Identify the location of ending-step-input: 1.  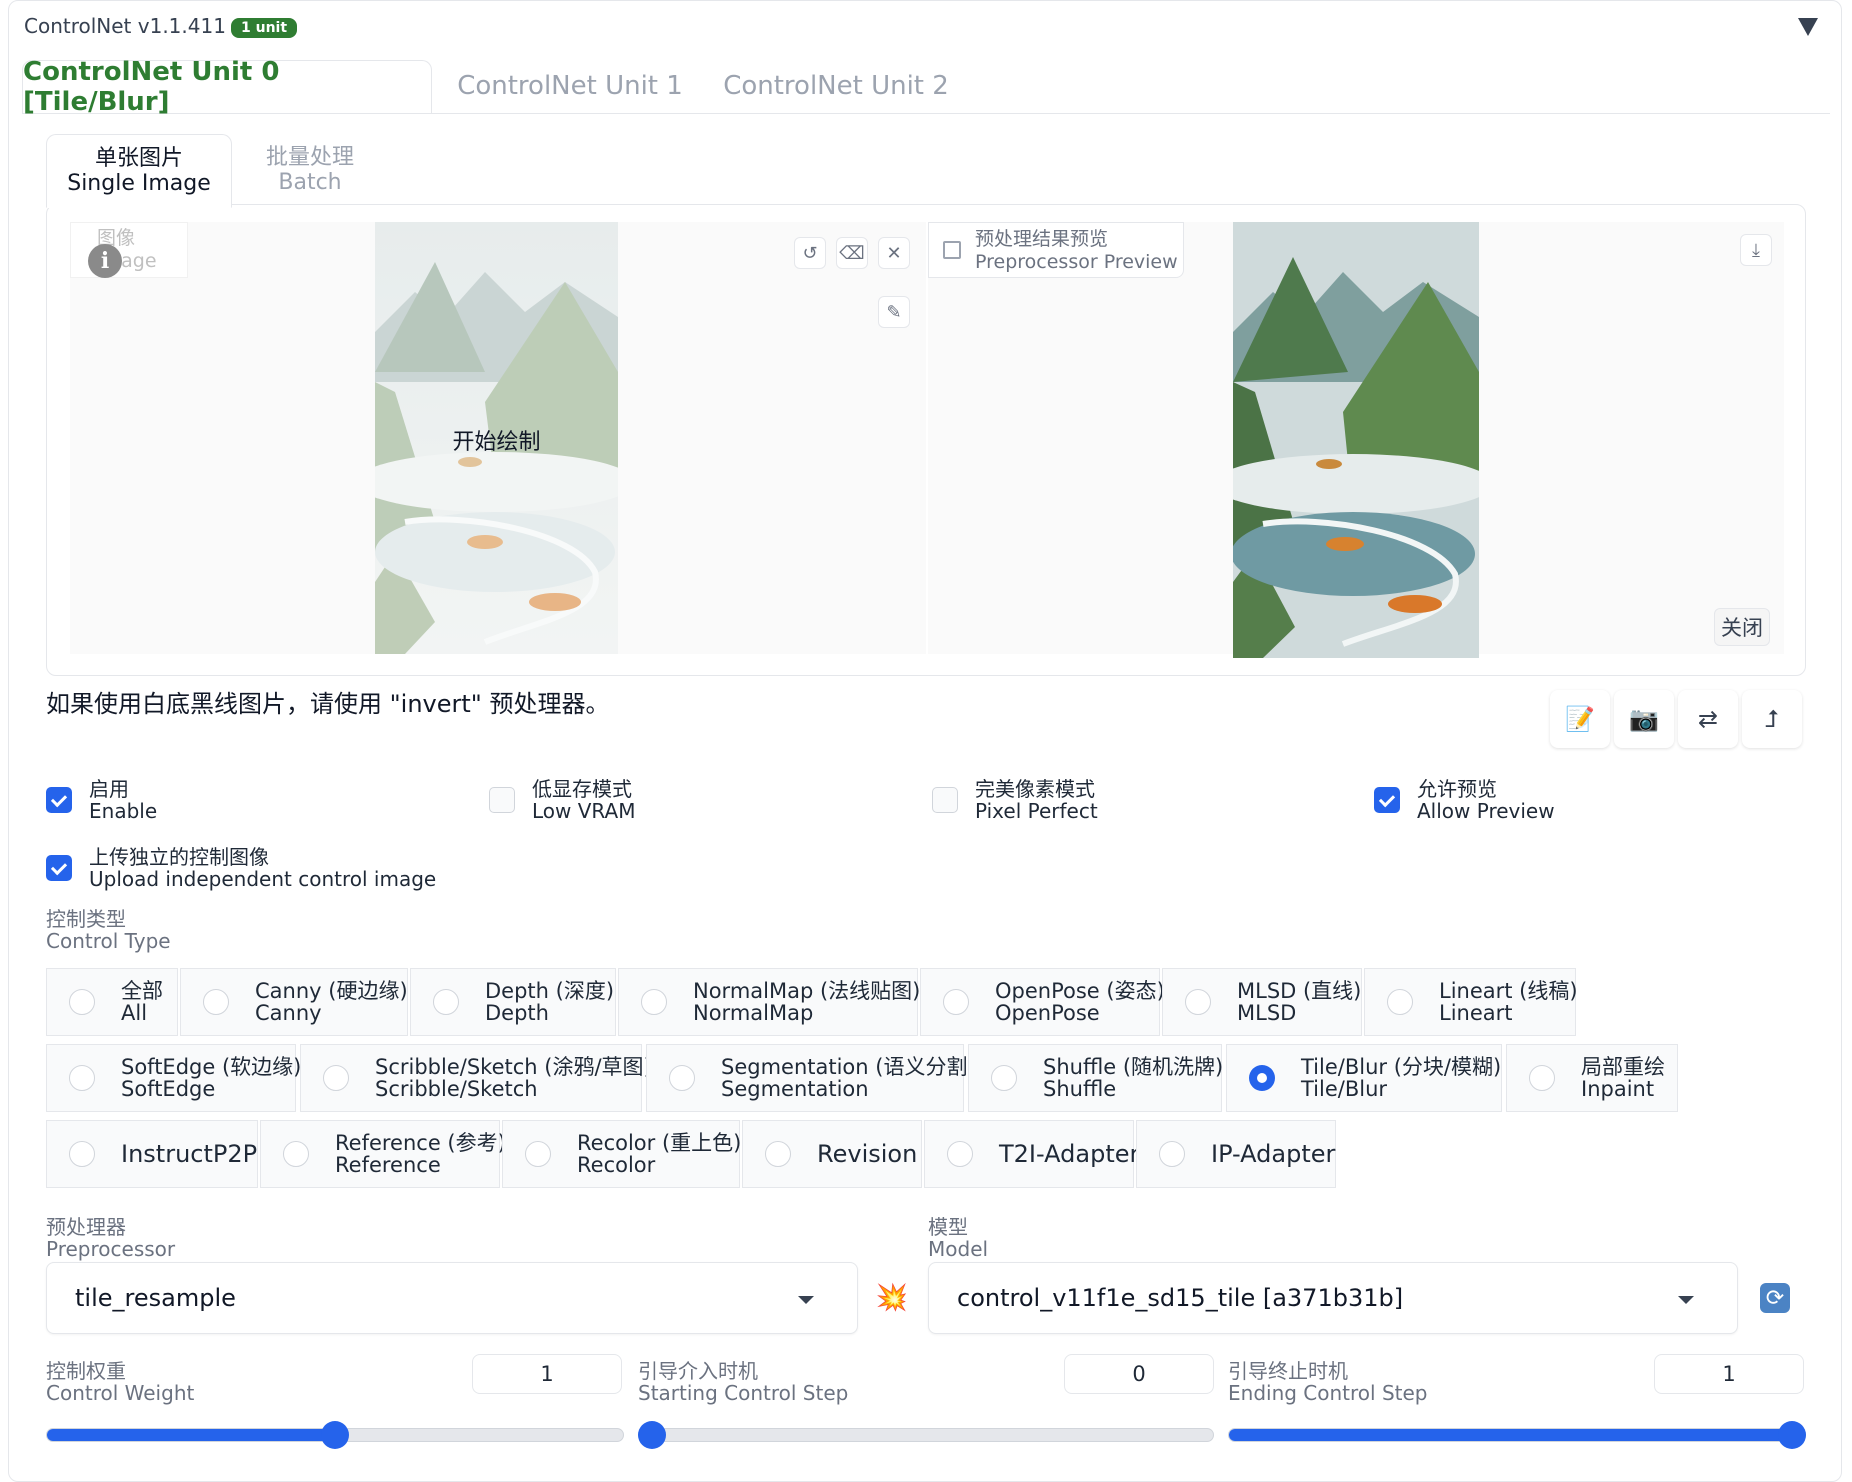
(1729, 1374).